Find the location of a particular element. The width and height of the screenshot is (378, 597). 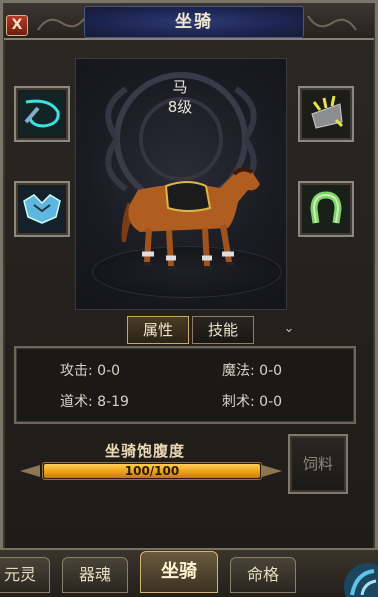

window-title: 坐骑 is located at coordinates (194, 22).